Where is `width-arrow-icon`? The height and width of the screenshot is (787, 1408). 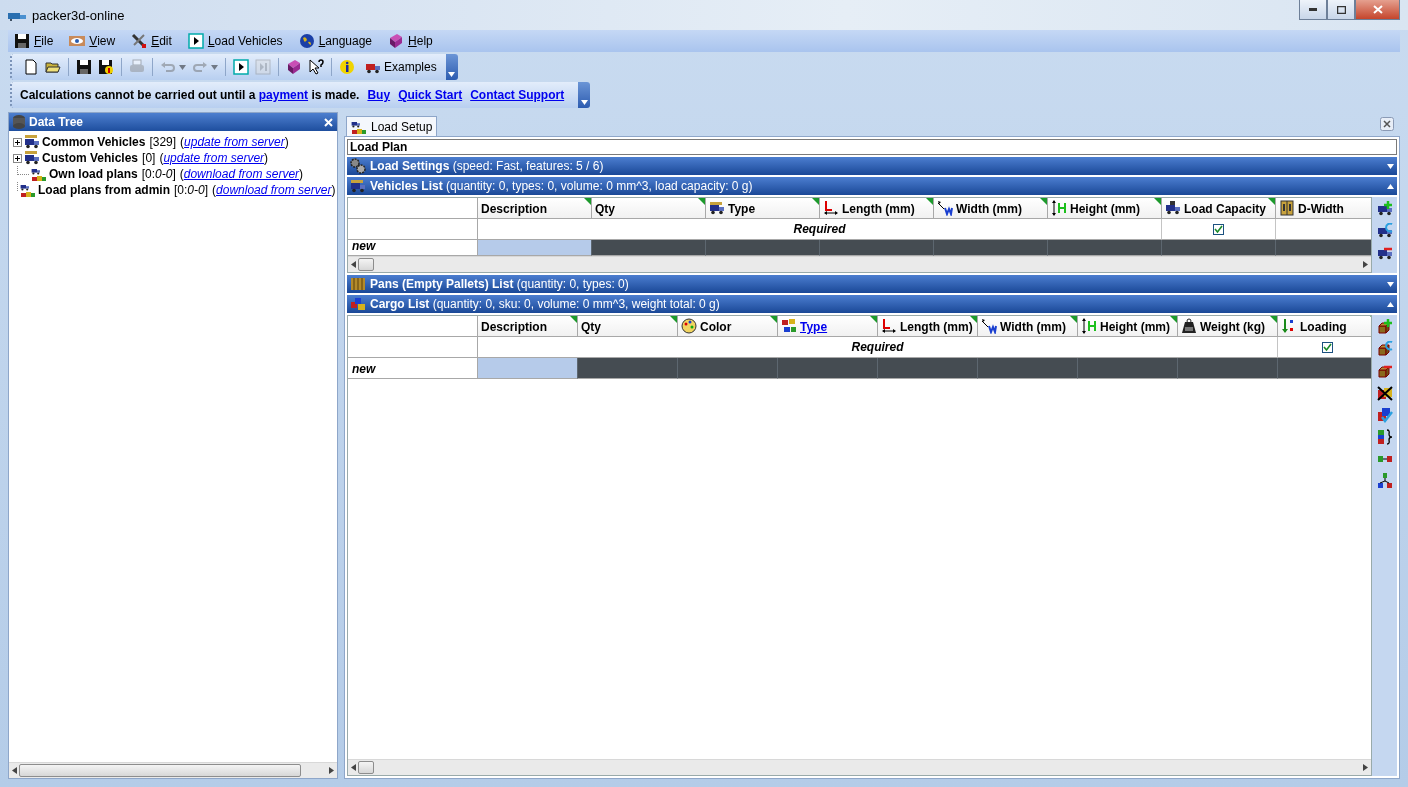 width-arrow-icon is located at coordinates (989, 326).